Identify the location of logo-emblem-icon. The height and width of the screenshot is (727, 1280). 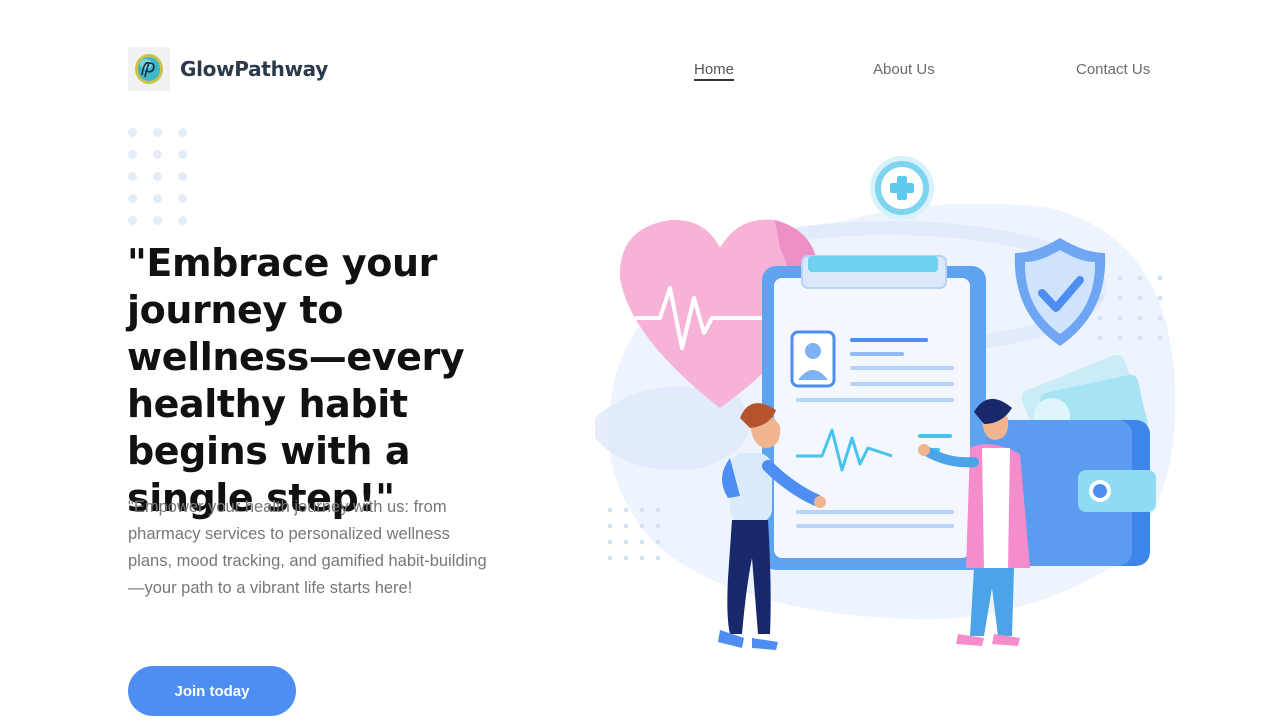
(149, 69).